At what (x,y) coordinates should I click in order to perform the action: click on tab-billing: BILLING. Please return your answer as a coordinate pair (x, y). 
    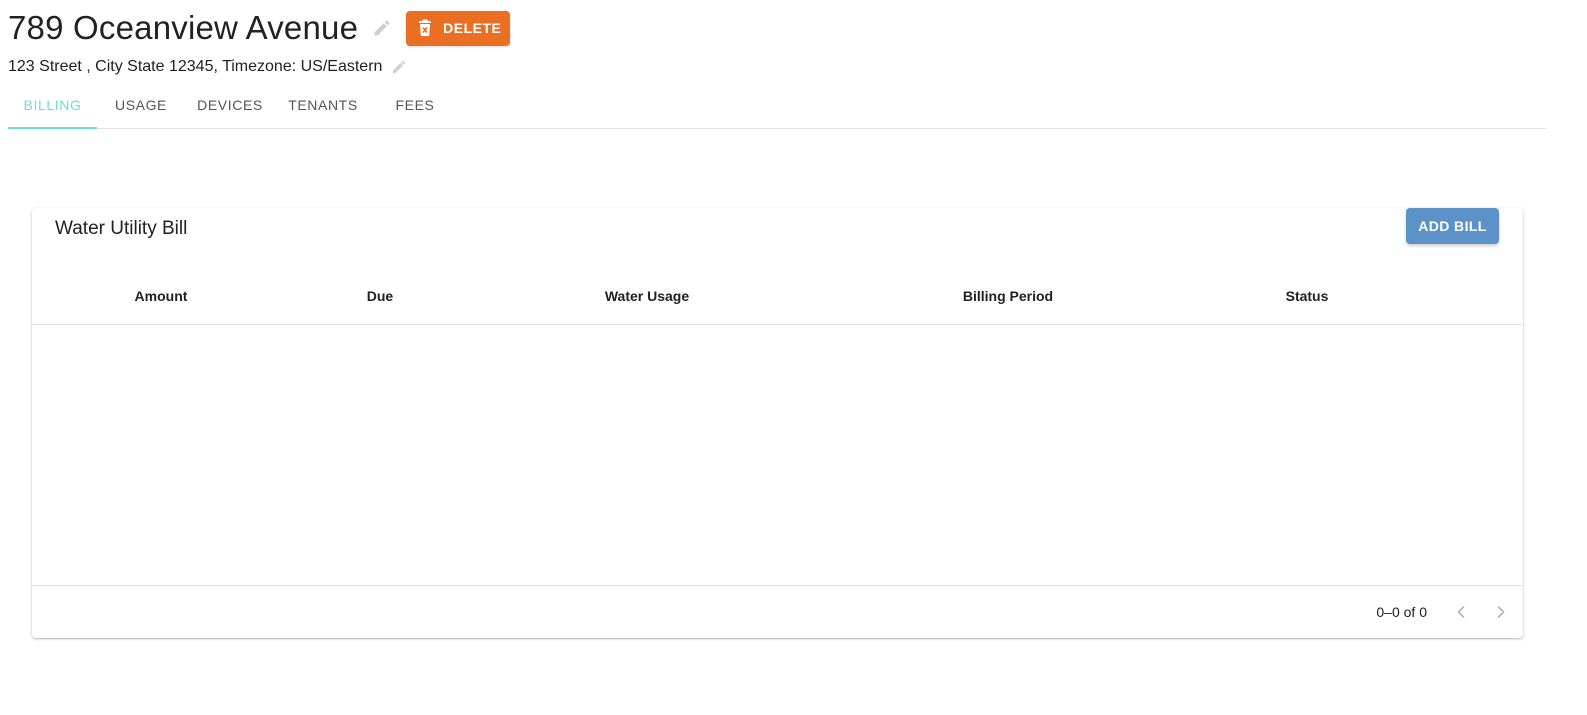
    Looking at the image, I should click on (52, 105).